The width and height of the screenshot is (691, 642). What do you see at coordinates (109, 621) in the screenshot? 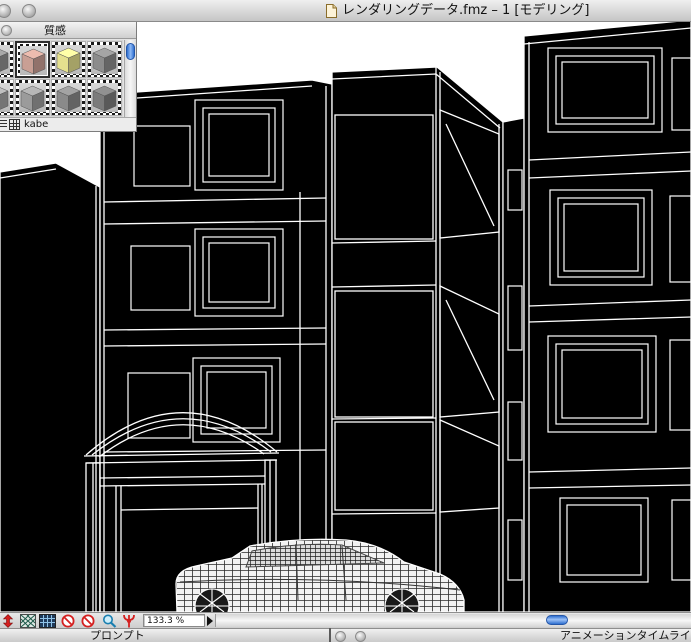
I see `magnifier-icon` at bounding box center [109, 621].